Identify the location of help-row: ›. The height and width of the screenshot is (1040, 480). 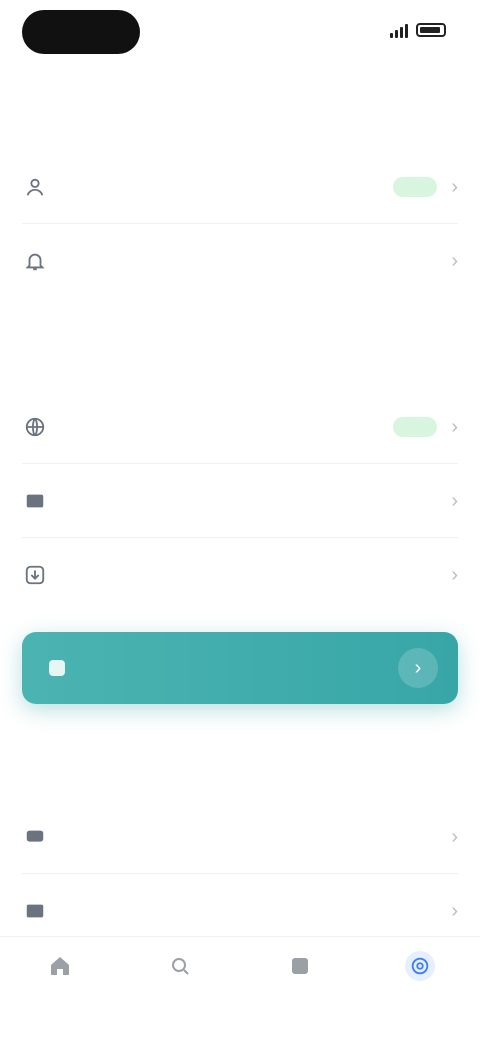
(240, 837).